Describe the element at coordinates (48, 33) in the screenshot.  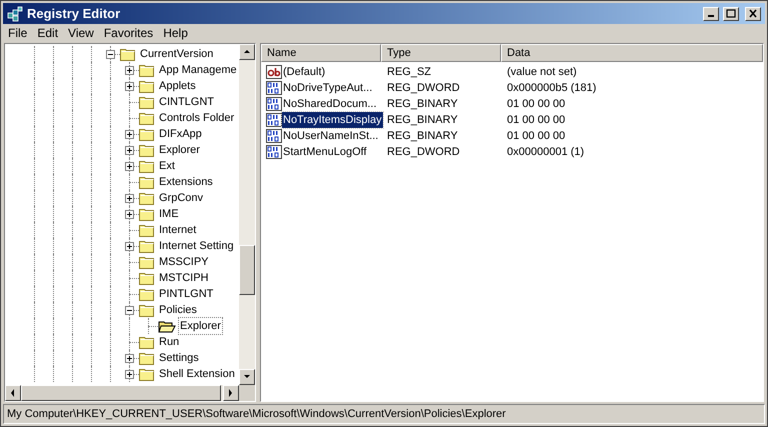
I see `menu-item: Edit` at that location.